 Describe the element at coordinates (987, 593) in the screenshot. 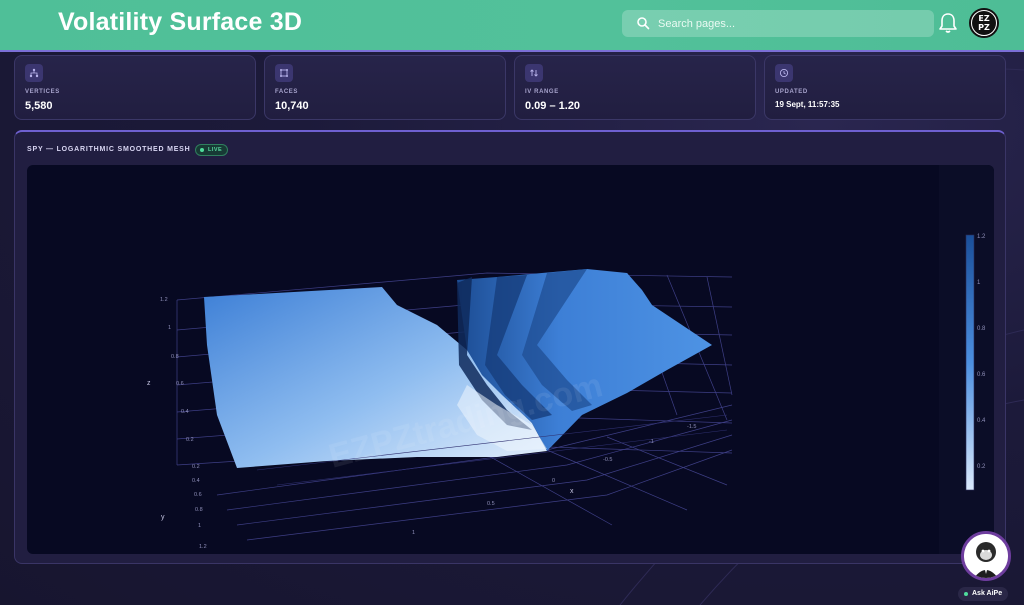

I see `ask-aipe-label: Ask AiPe` at that location.